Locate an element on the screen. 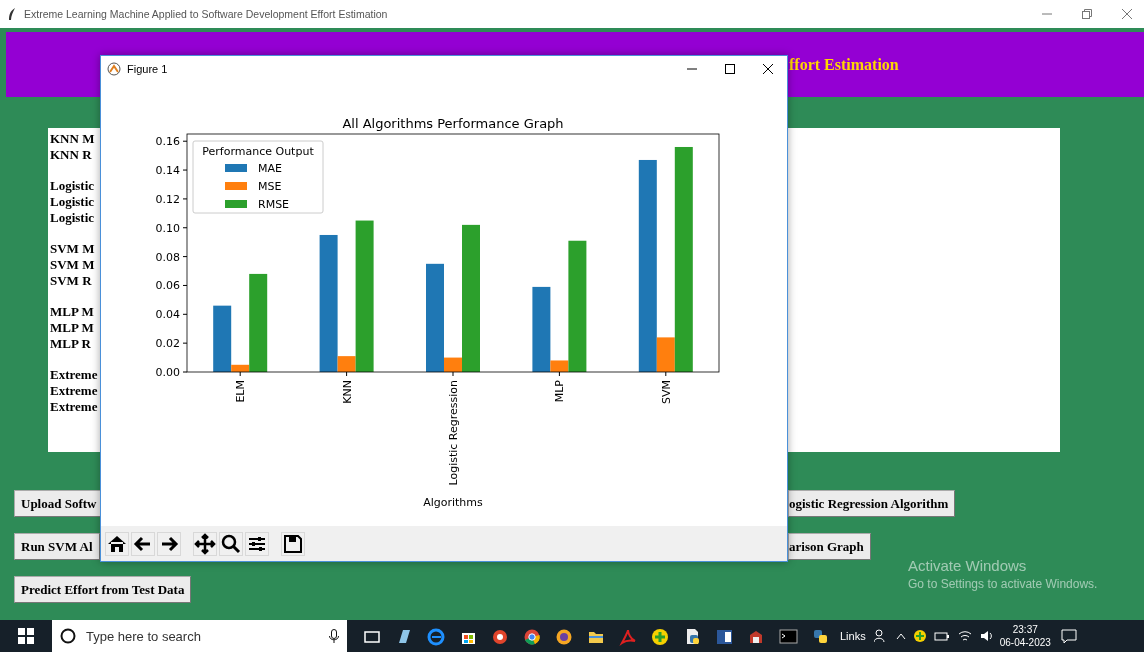 The width and height of the screenshot is (1144, 652). window-title: Figure 1 is located at coordinates (147, 68).